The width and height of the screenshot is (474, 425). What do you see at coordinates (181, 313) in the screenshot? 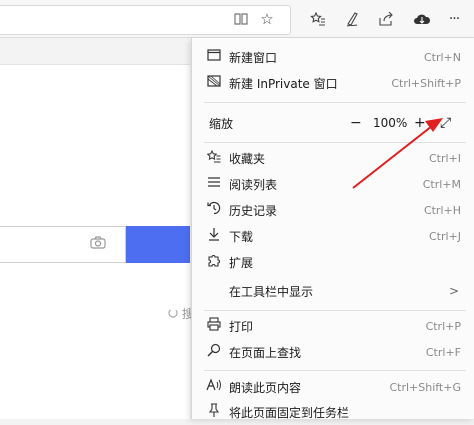
I see `loading-indicator: 搜` at bounding box center [181, 313].